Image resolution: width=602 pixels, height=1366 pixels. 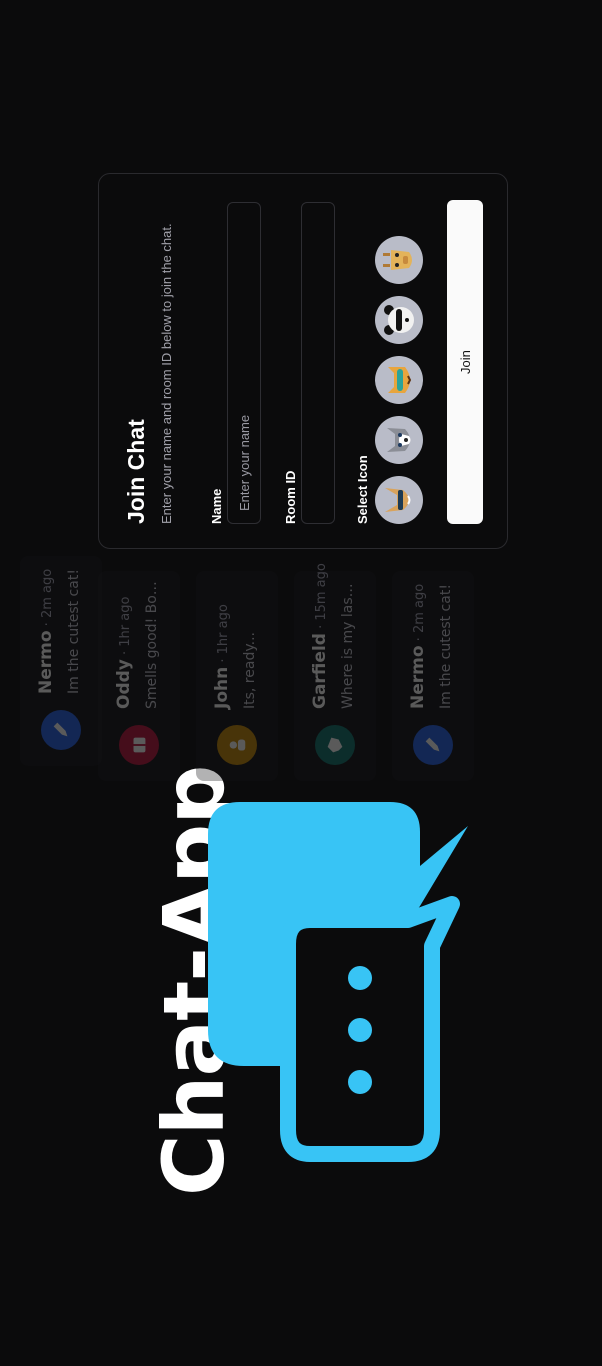 What do you see at coordinates (321, 592) in the screenshot?
I see `chat-preview-time: 15m ago` at bounding box center [321, 592].